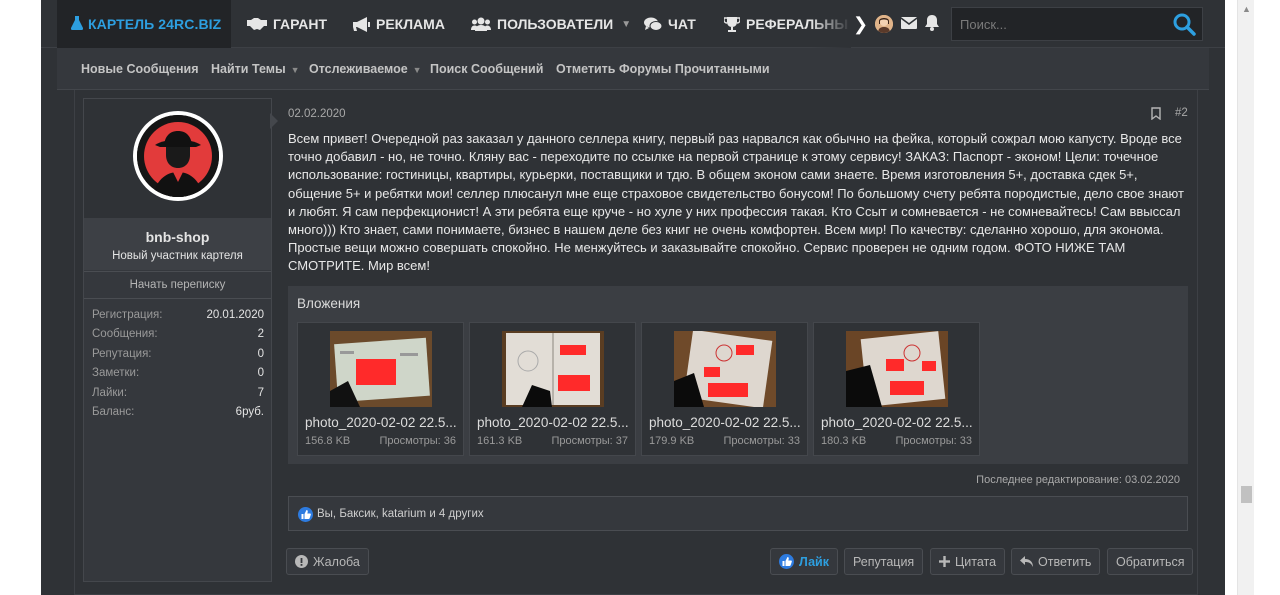  I want to click on reputation-button: Репутация, so click(884, 561).